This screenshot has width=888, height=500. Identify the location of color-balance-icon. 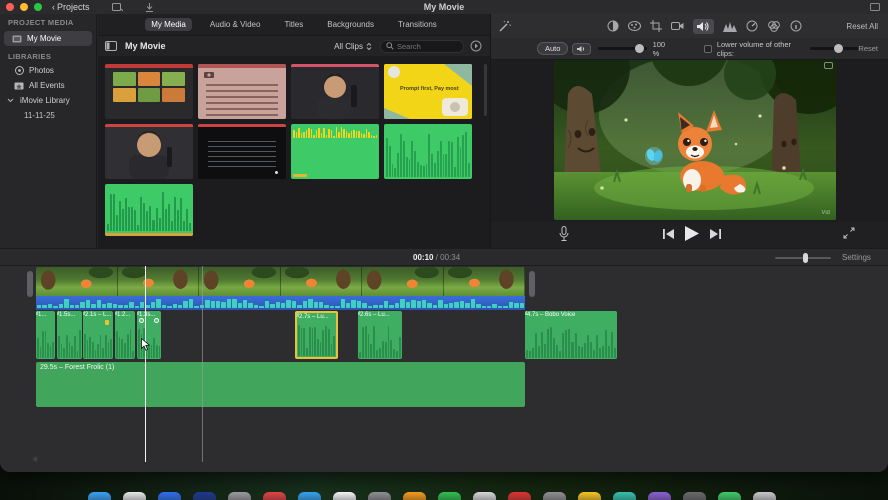
(613, 26).